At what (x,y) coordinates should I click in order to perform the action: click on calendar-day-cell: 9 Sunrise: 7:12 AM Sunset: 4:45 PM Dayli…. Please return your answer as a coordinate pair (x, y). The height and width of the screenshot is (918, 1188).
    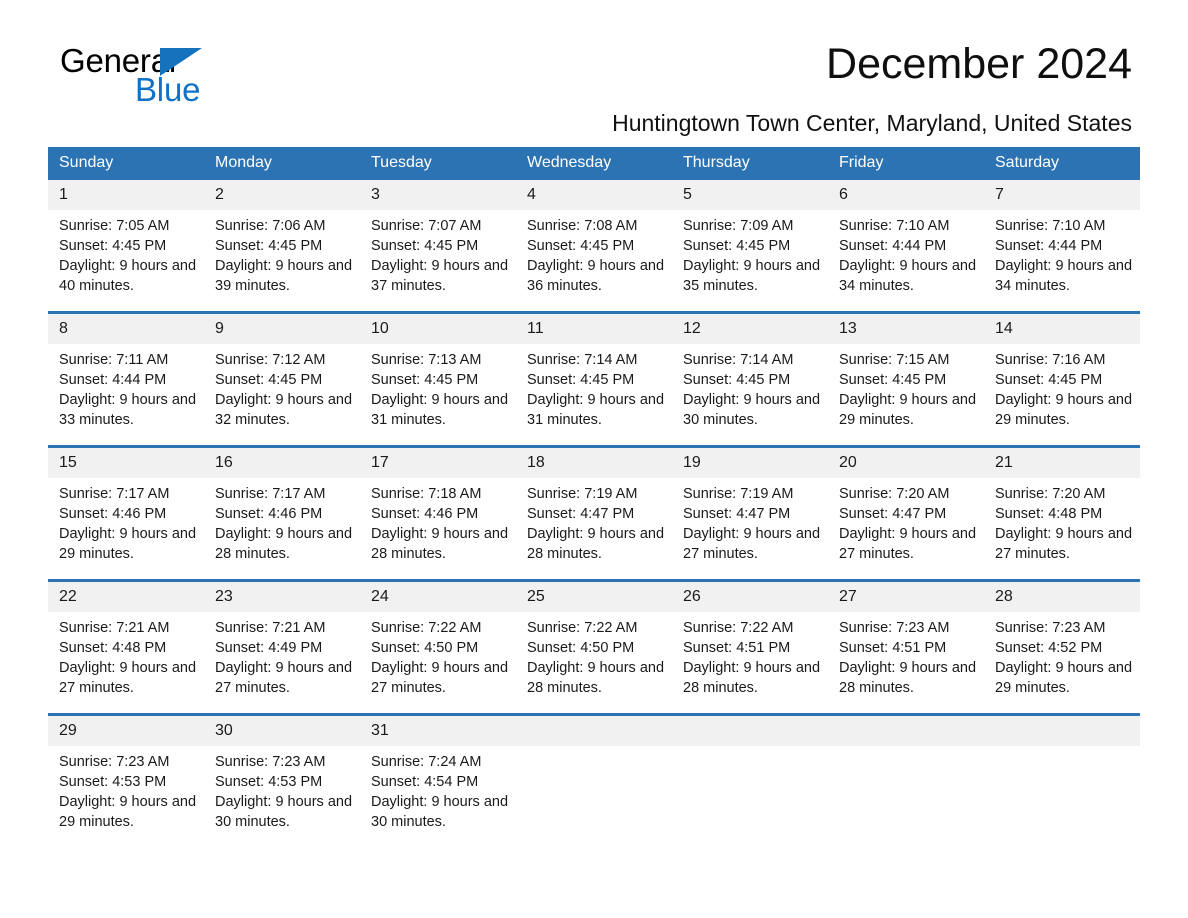
    Looking at the image, I should click on (282, 379).